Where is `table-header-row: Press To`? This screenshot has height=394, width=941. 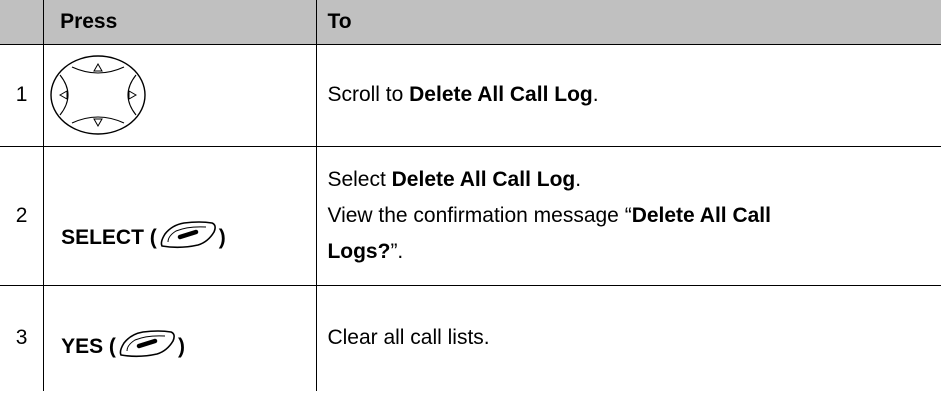
table-header-row: Press To is located at coordinates (470, 22).